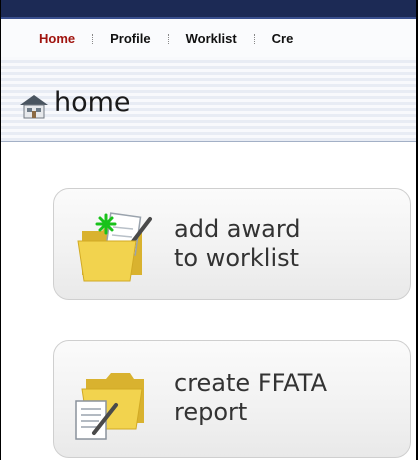 Image resolution: width=418 pixels, height=460 pixels. Describe the element at coordinates (250, 383) in the screenshot. I see `card-label-line1: create FFATA` at that location.